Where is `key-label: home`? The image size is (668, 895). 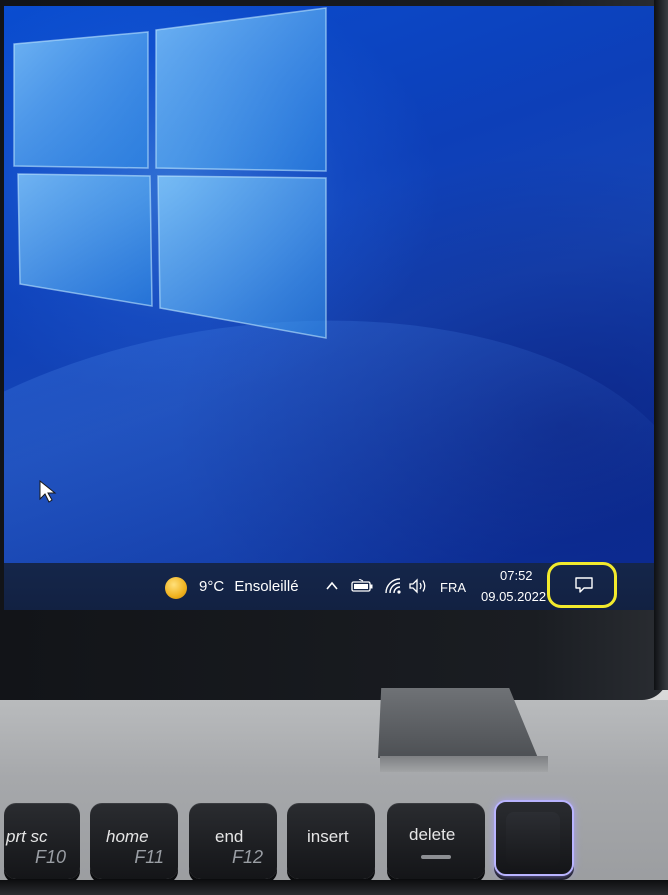
key-label: home is located at coordinates (127, 836).